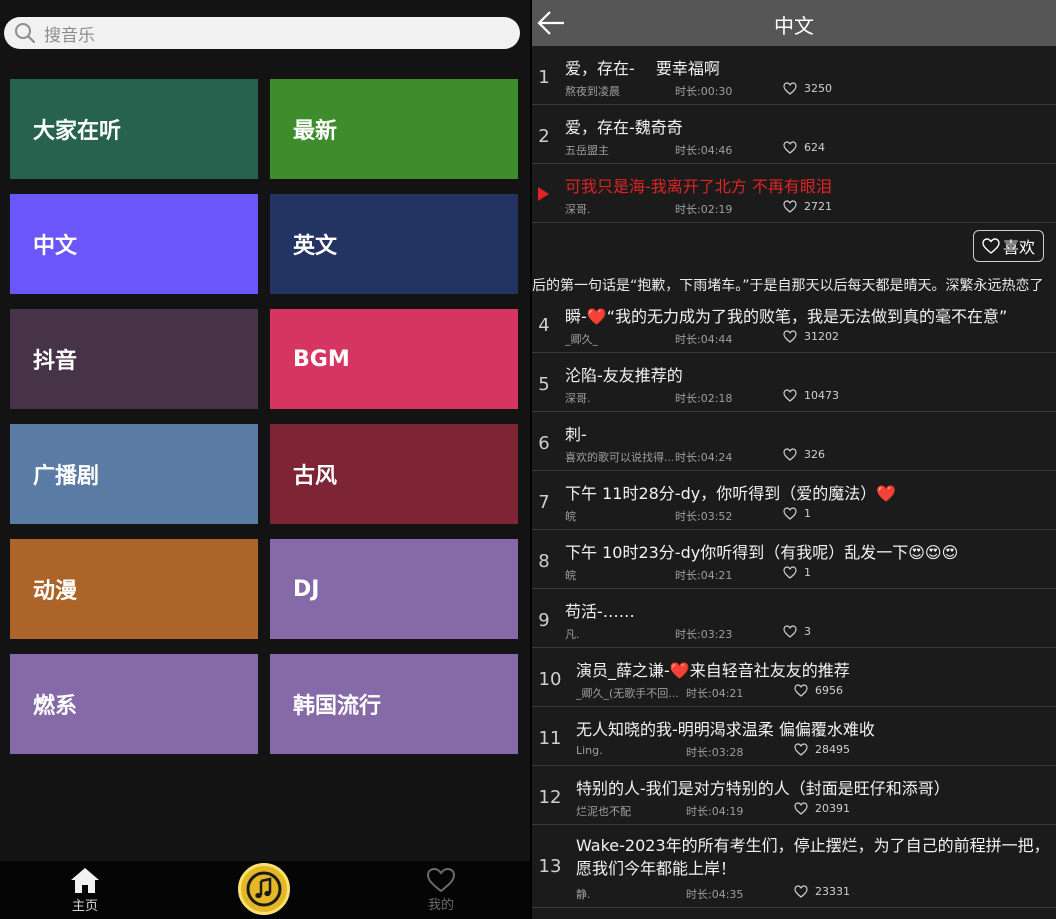 The height and width of the screenshot is (919, 1056). Describe the element at coordinates (832, 808) in the screenshot. I see `song-like-count: 20391` at that location.